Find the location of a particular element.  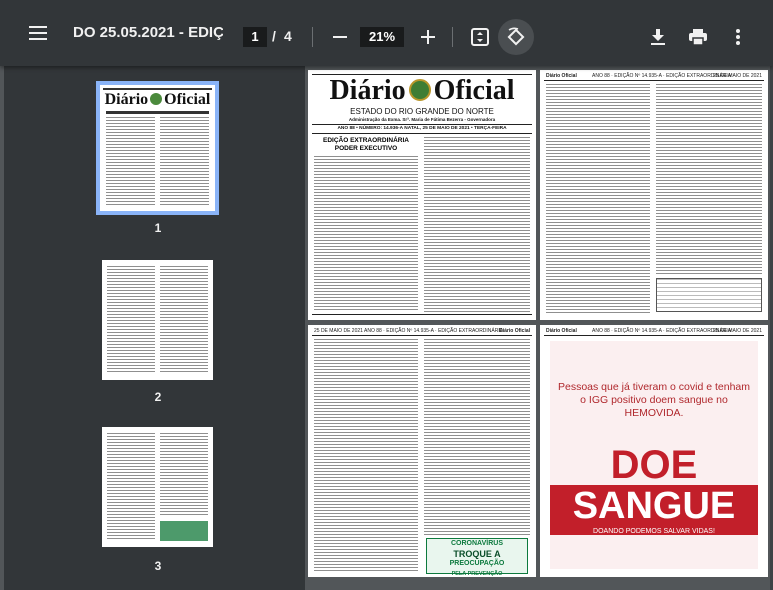

print-button is located at coordinates (698, 37).